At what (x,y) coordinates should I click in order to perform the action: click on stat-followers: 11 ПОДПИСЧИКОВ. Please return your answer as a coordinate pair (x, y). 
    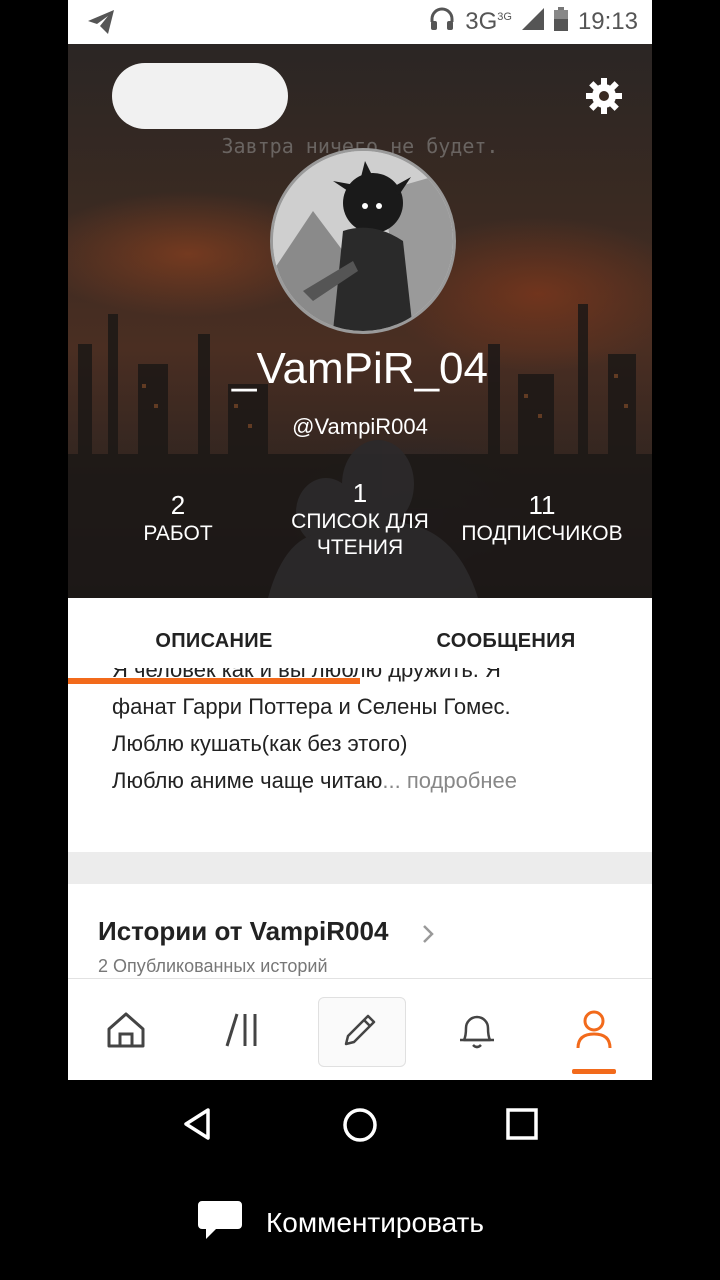
    Looking at the image, I should click on (542, 518).